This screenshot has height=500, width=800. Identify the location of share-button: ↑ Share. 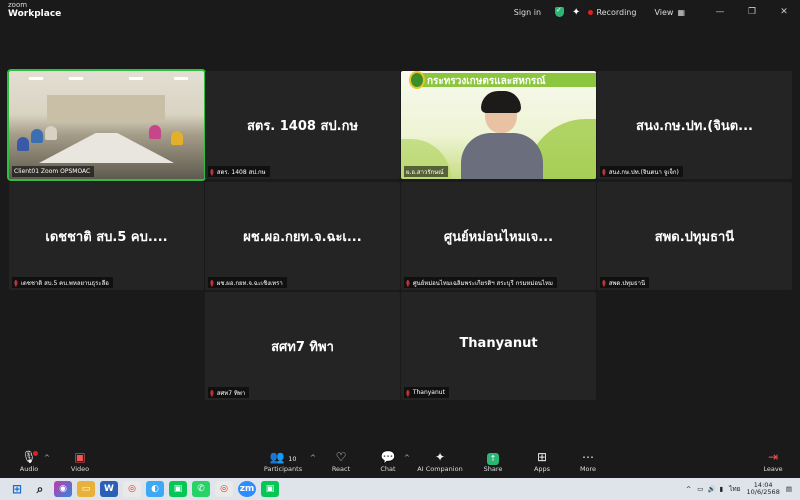
(493, 461).